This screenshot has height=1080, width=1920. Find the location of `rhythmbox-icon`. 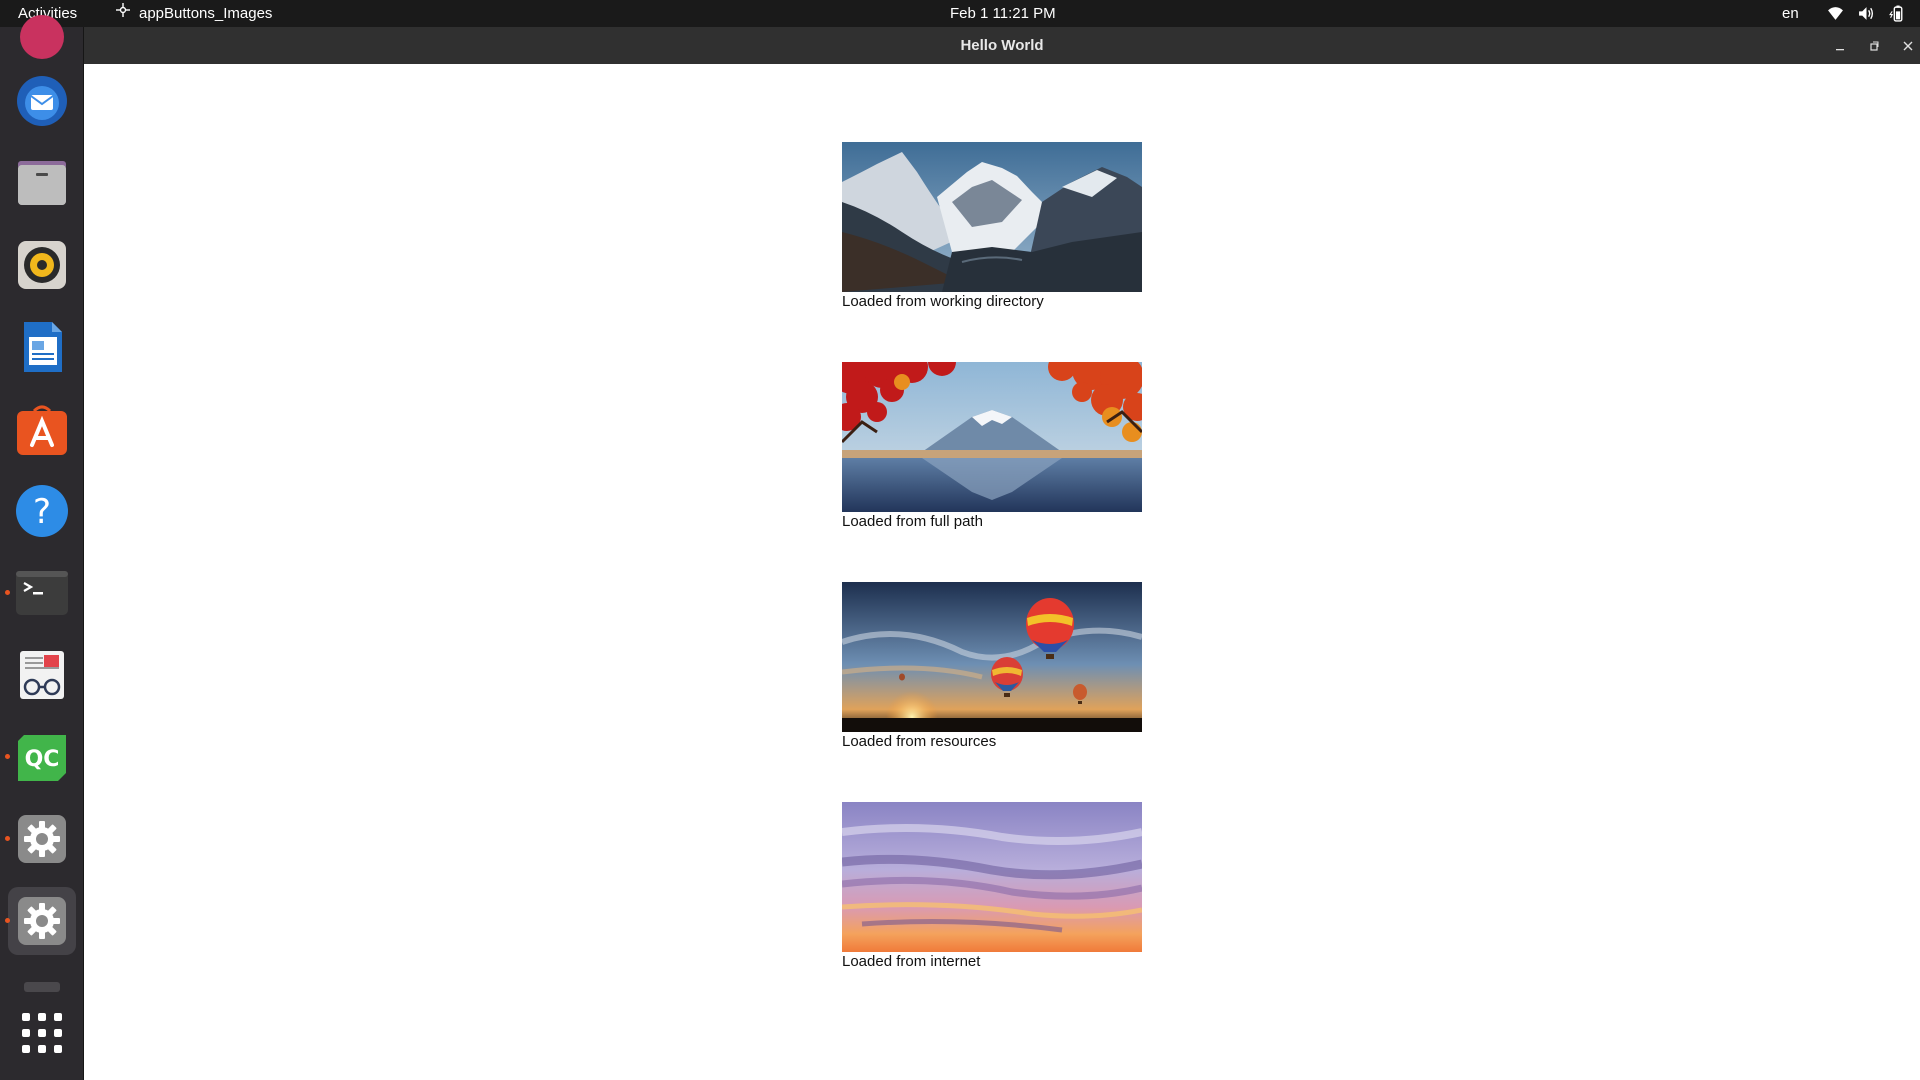

rhythmbox-icon is located at coordinates (42, 265).